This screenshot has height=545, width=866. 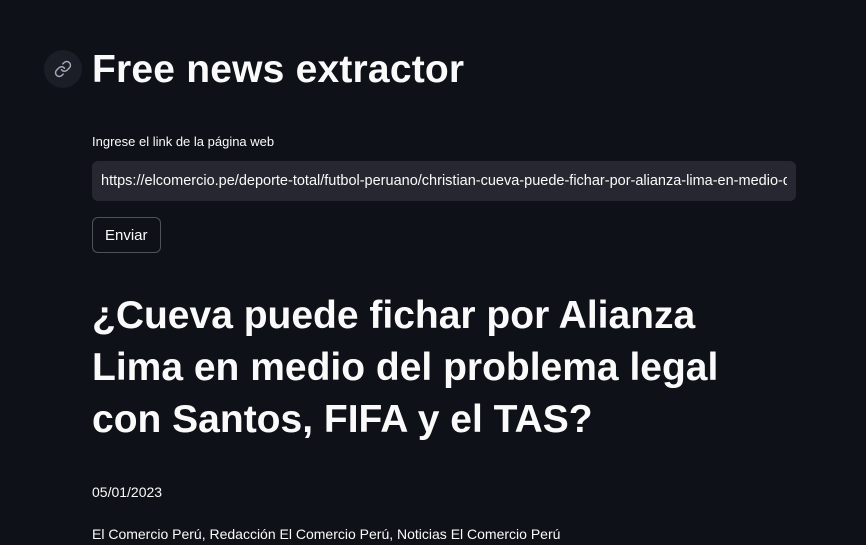 What do you see at coordinates (183, 141) in the screenshot?
I see `url-input-label: Ingrese el link de la página web` at bounding box center [183, 141].